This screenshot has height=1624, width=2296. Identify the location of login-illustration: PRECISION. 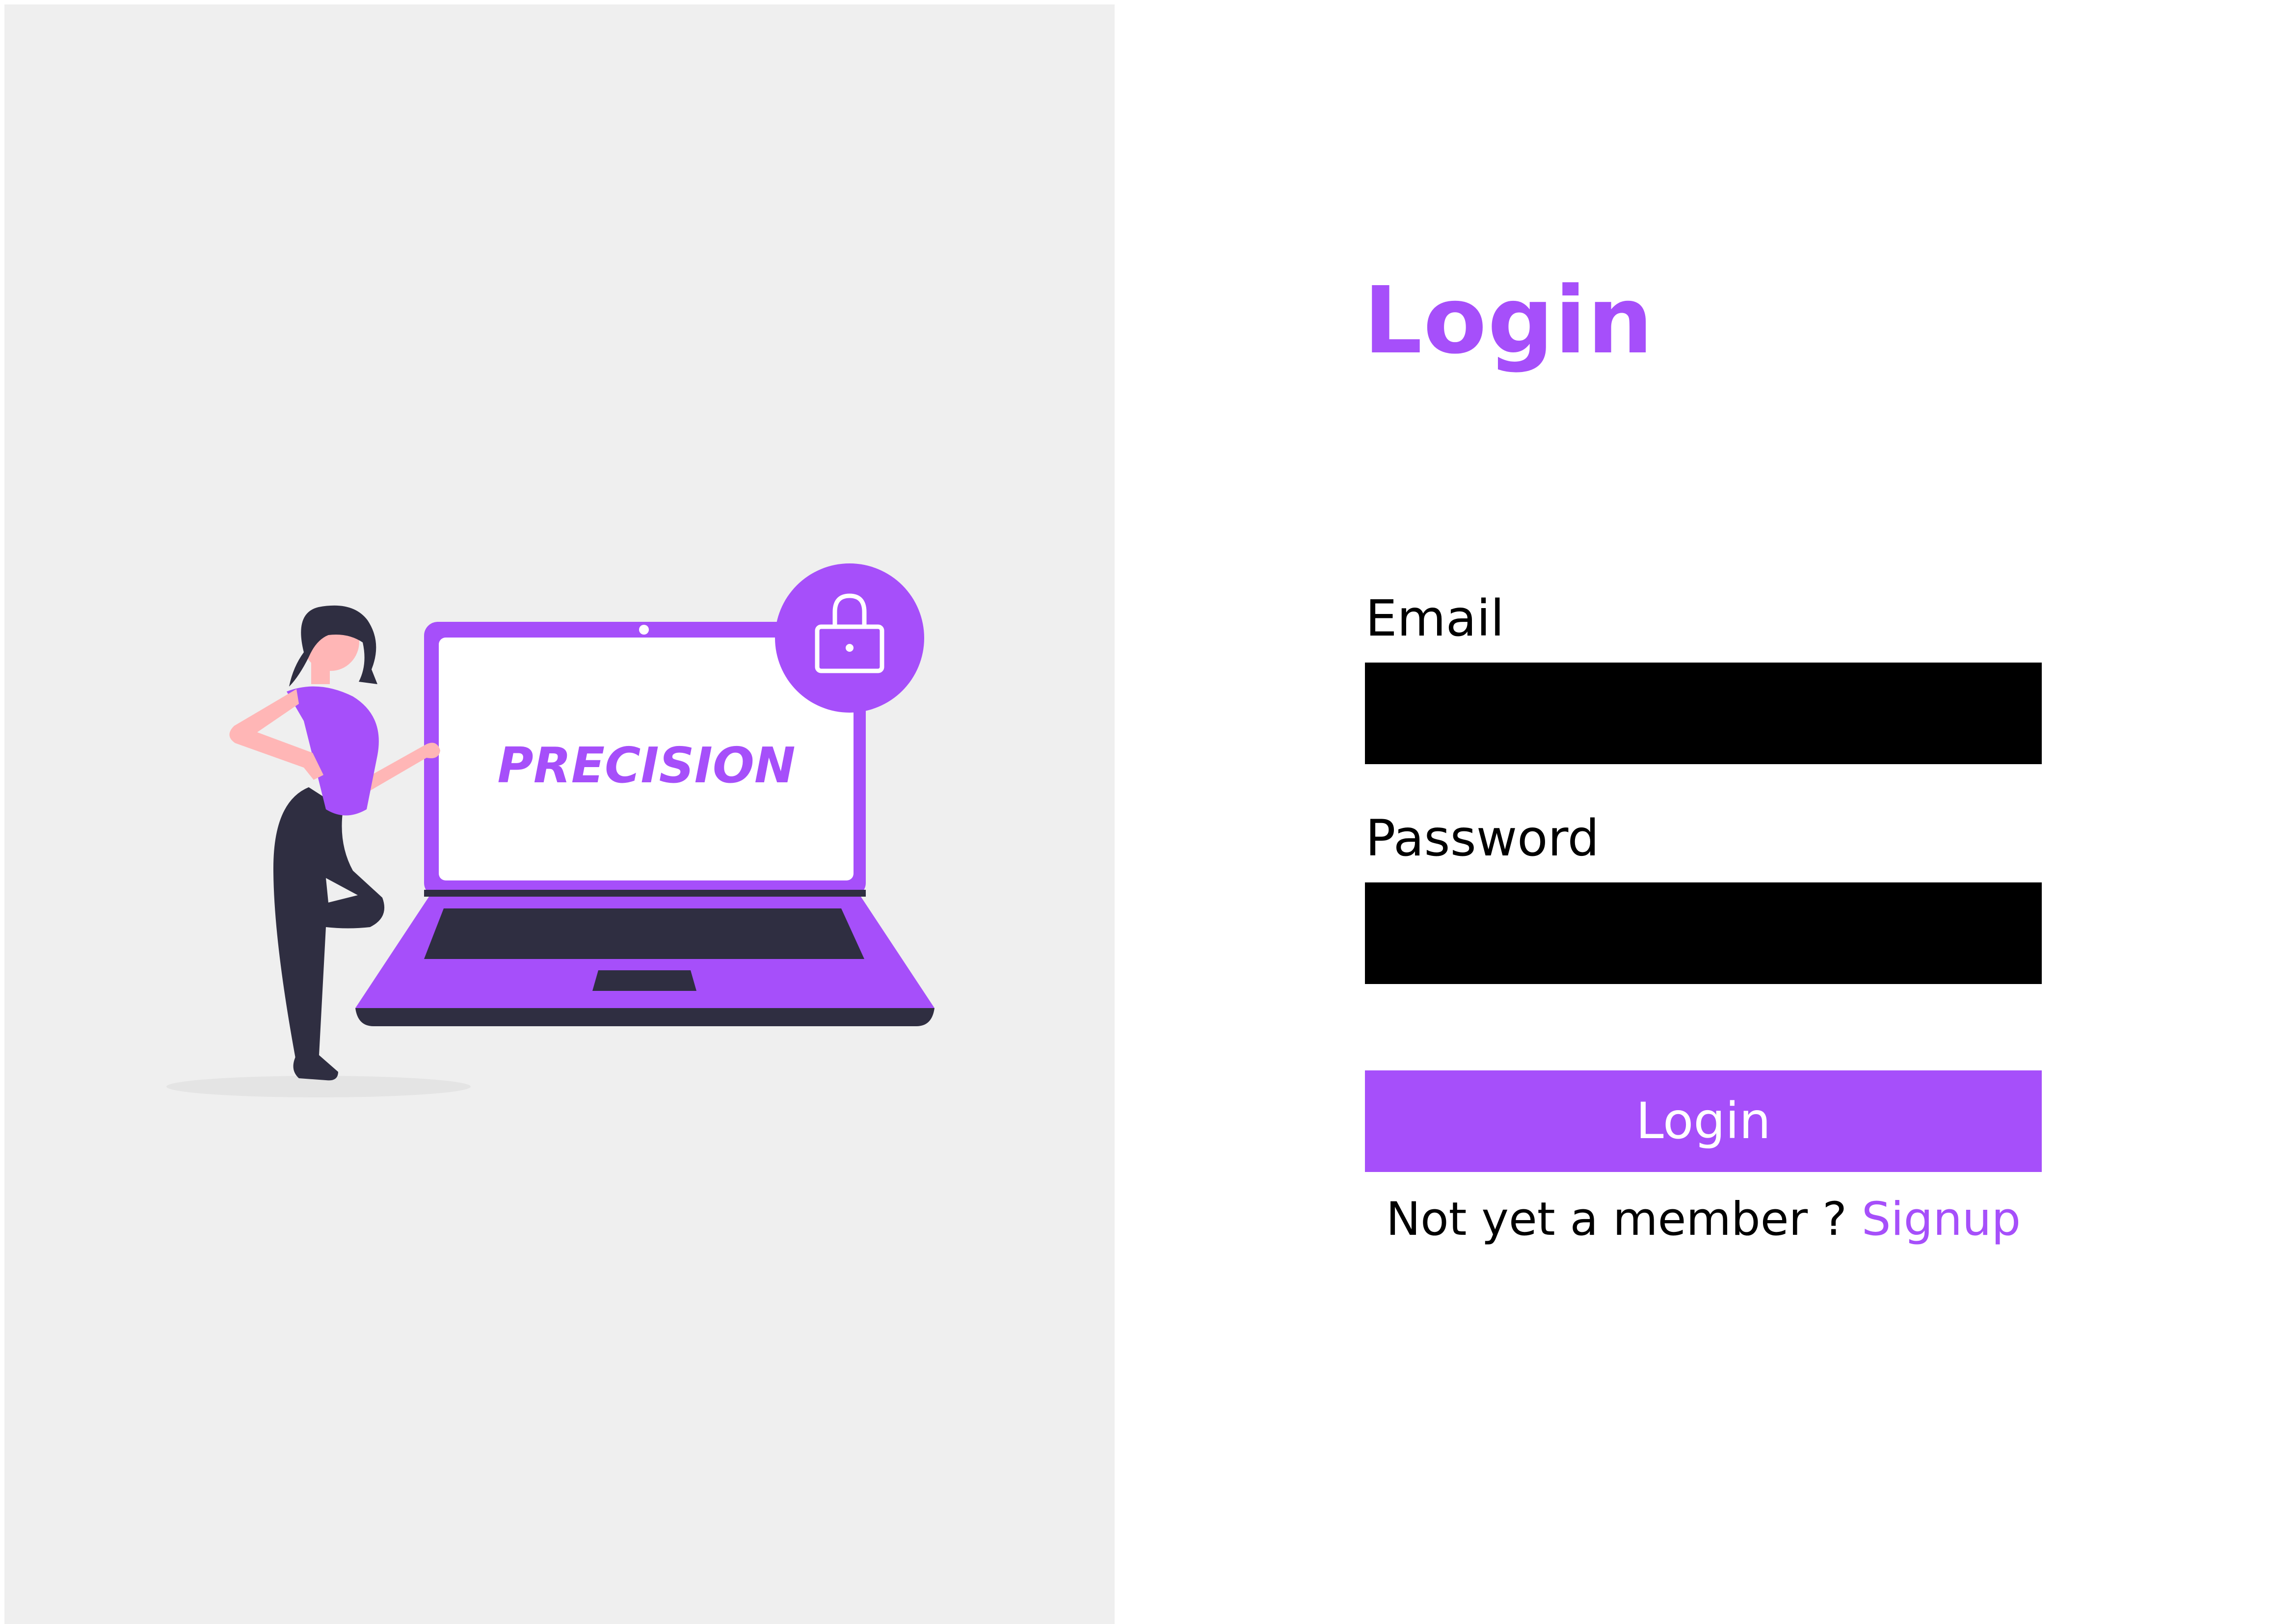
(550, 830).